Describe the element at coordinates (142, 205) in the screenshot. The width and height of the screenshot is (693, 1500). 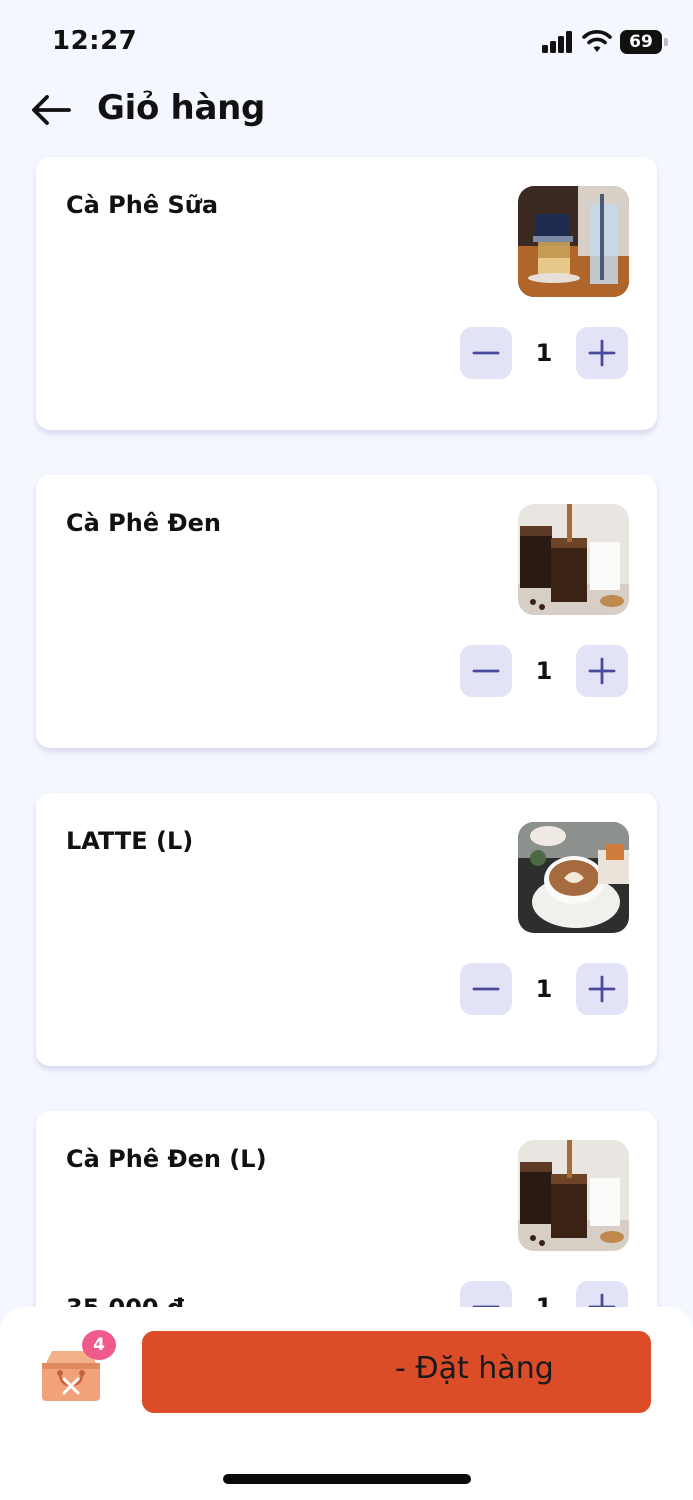
I see `item-name: Cà Phê Sữa` at that location.